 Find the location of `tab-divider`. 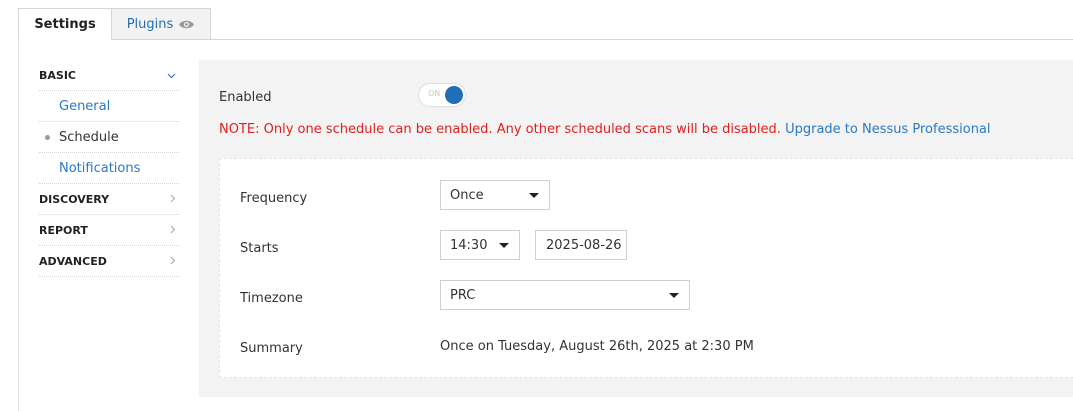

tab-divider is located at coordinates (545, 39).